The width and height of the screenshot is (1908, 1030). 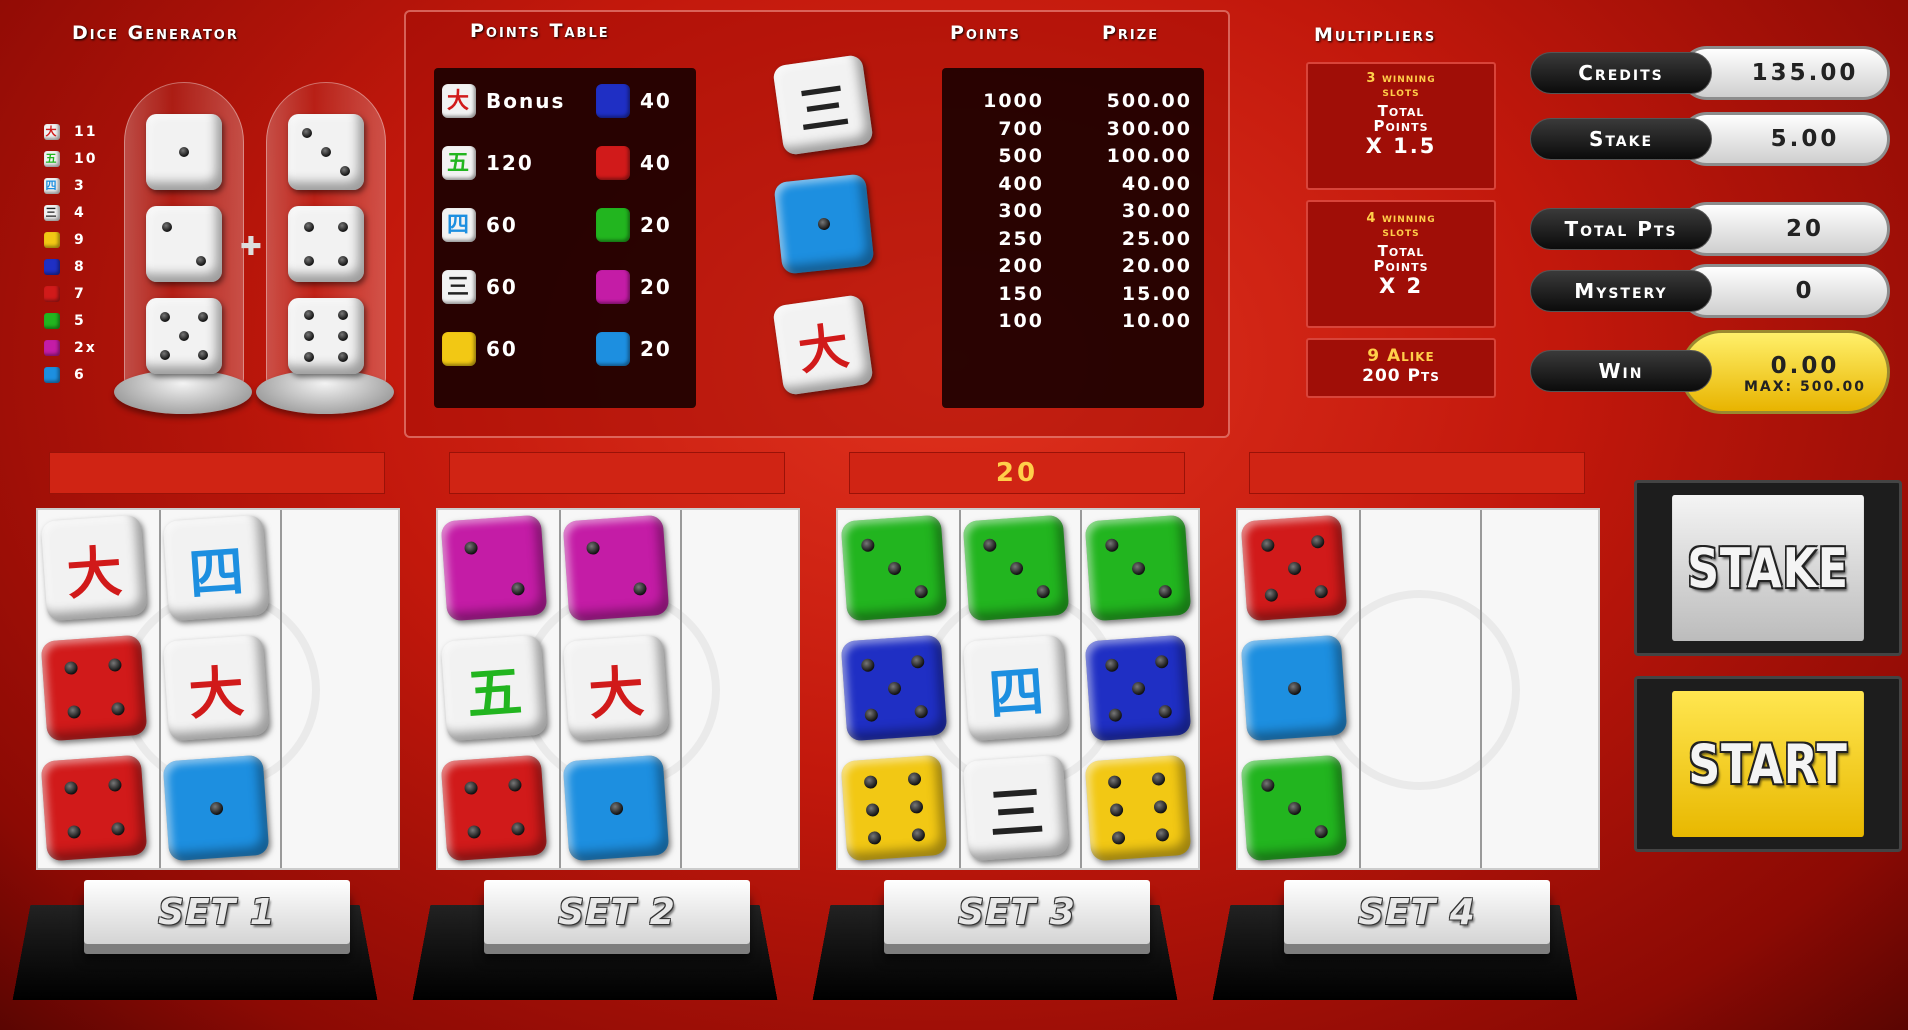 I want to click on dice-tube-base-left, so click(x=183, y=392).